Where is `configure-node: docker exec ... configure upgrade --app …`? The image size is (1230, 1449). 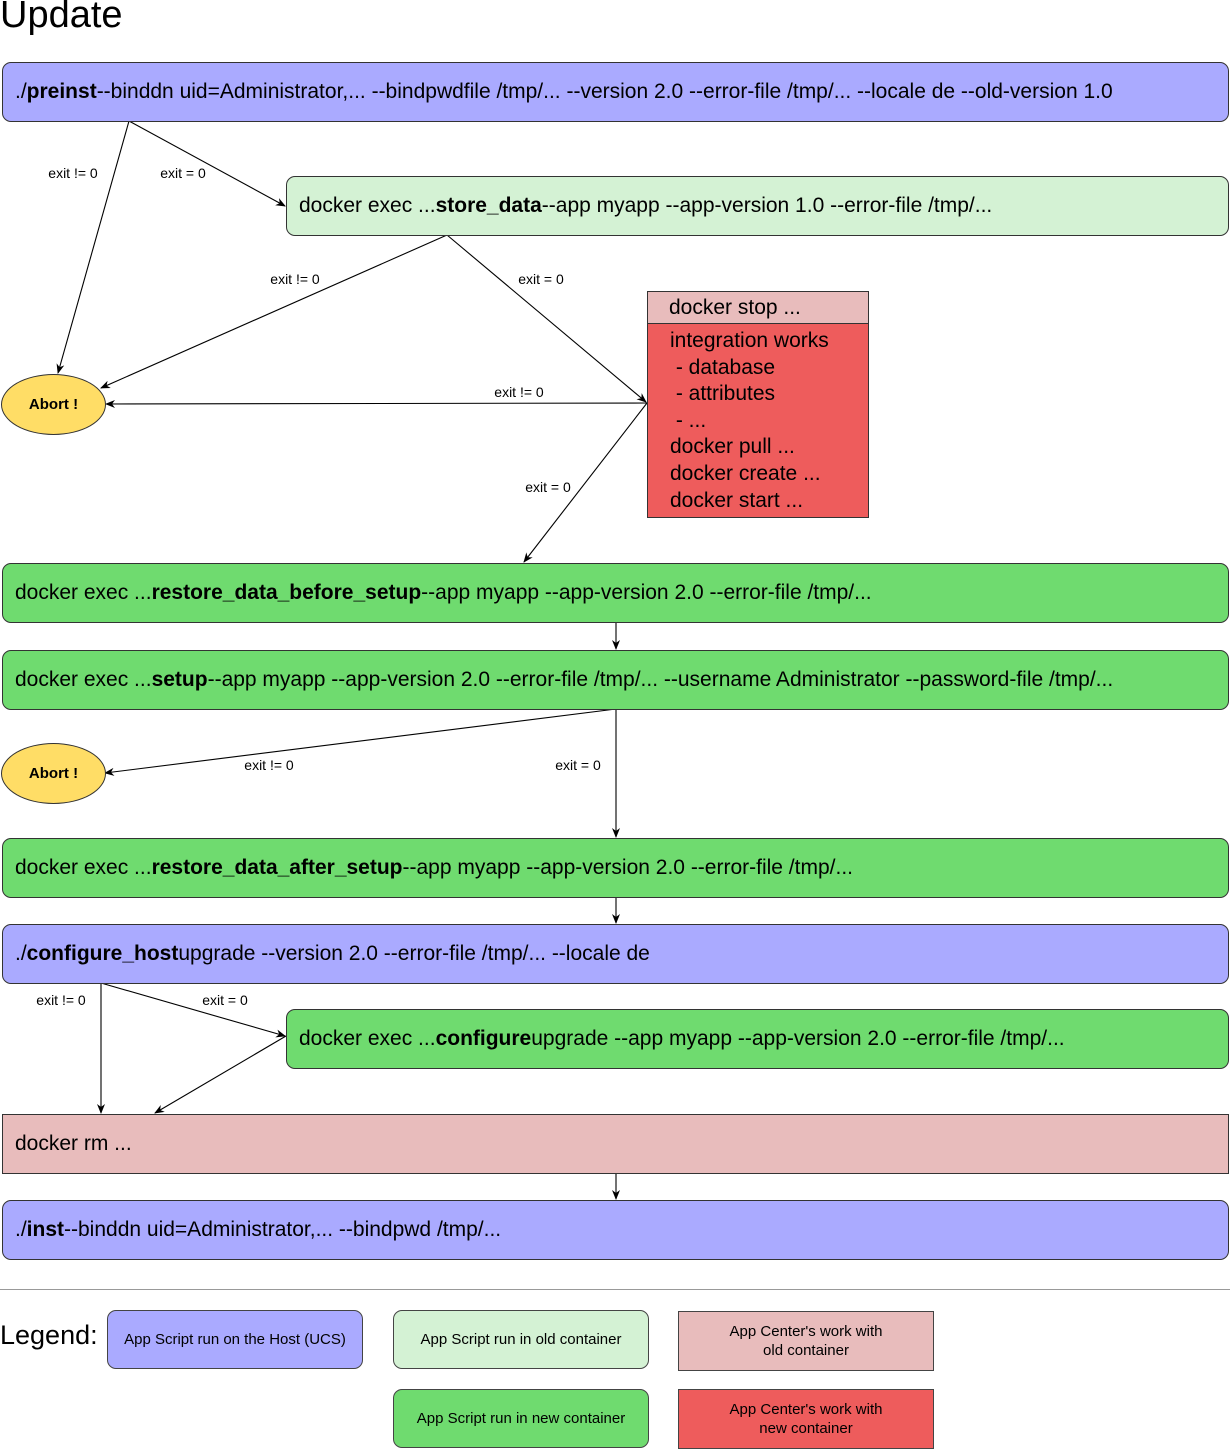
configure-node: docker exec ... configure upgrade --app … is located at coordinates (757, 1039).